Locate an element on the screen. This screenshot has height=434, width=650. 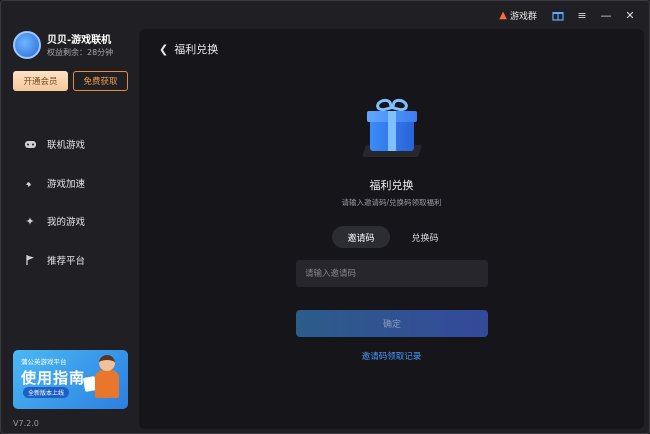
back-button: ❮ 福利兑换 is located at coordinates (188, 49).